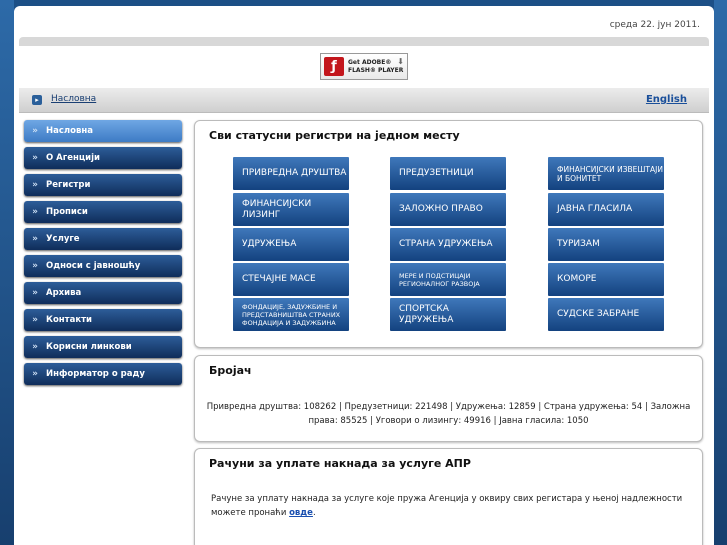 This screenshot has width=727, height=545. What do you see at coordinates (334, 135) in the screenshot?
I see `registers-title: Сви статусни регистри на једном месту` at bounding box center [334, 135].